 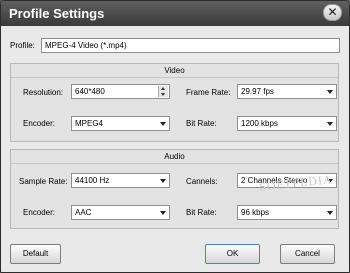 I want to click on resolution-label: Resolution:, so click(x=43, y=92).